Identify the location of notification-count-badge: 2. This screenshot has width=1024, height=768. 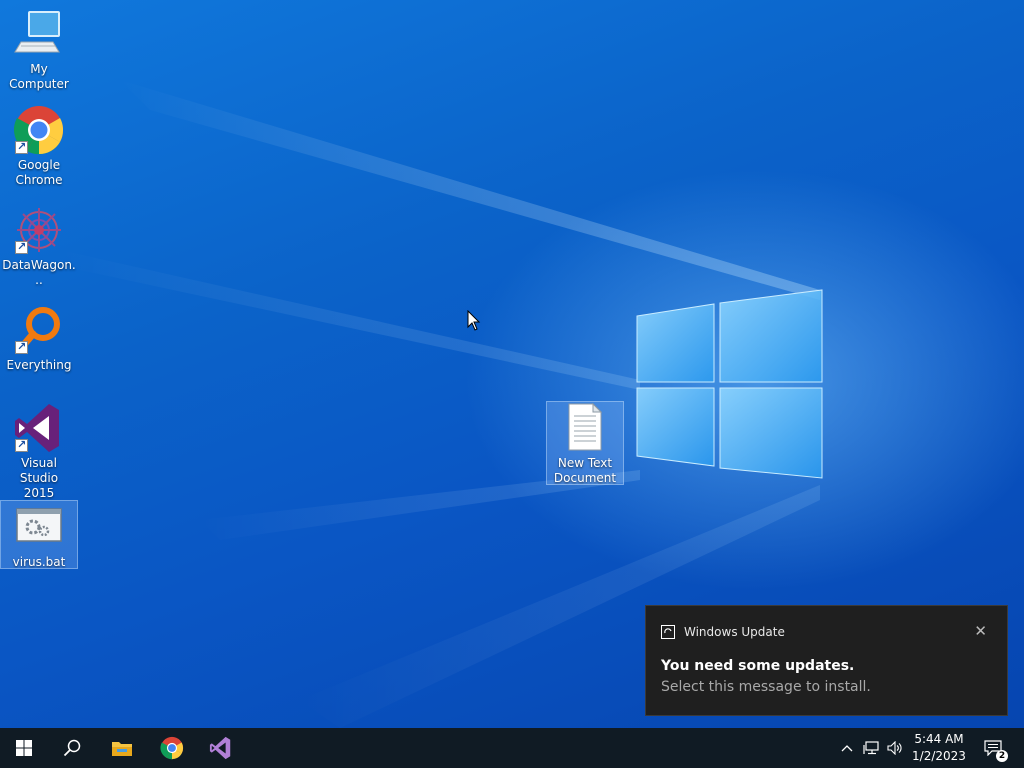
(1002, 756).